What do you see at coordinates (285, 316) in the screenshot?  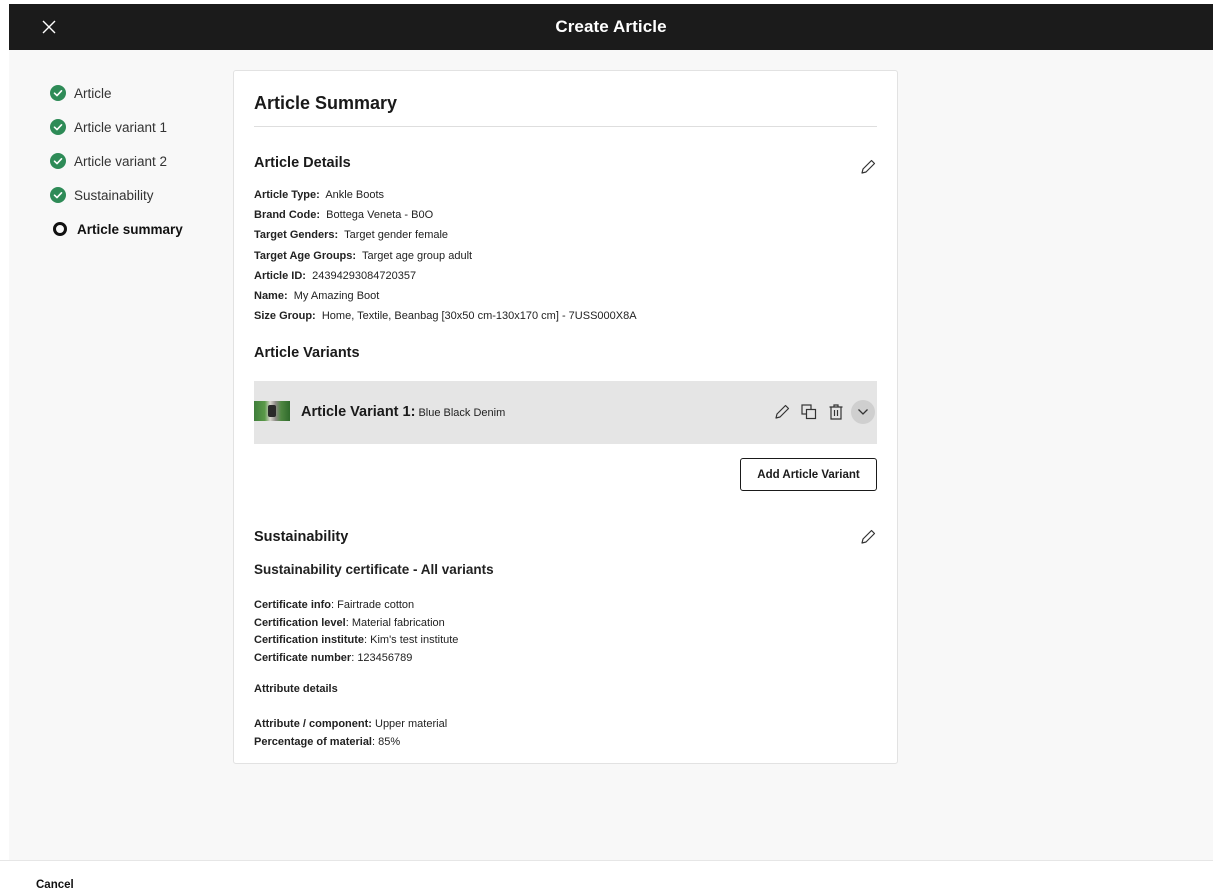 I see `detail-label: Size Group:` at bounding box center [285, 316].